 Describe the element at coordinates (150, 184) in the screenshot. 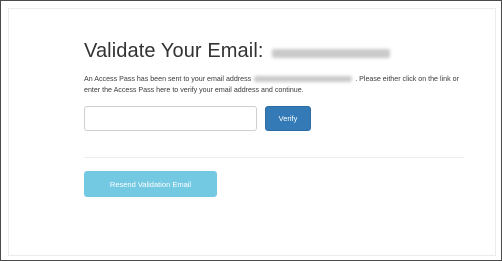

I see `resend-validation-email-button: Resend Validation Email` at that location.